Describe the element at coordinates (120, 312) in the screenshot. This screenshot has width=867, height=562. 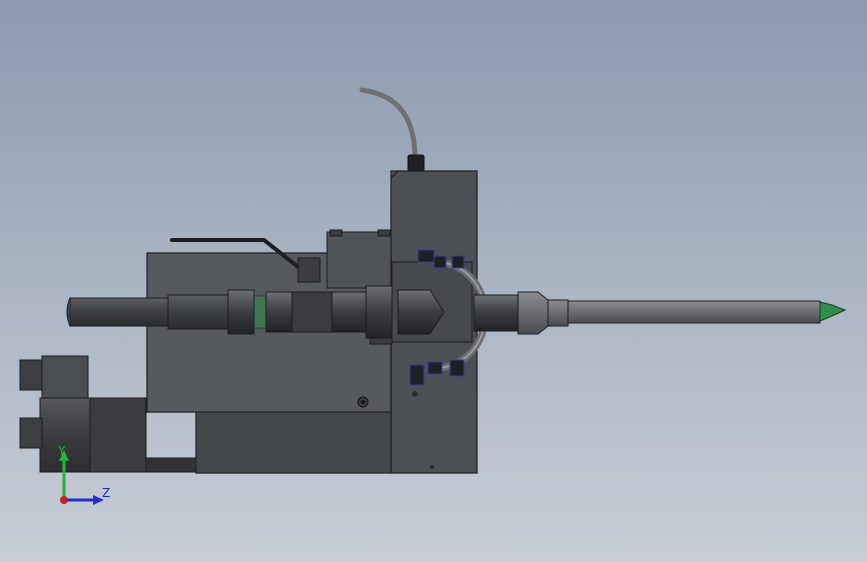
I see `inlet-hose` at that location.